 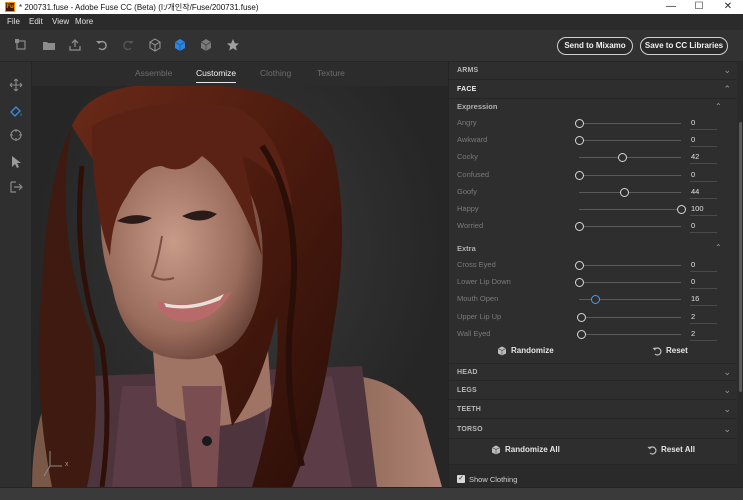 What do you see at coordinates (240, 74) in the screenshot?
I see `workflow-tabs: Assemble Customize Clothing Texture` at bounding box center [240, 74].